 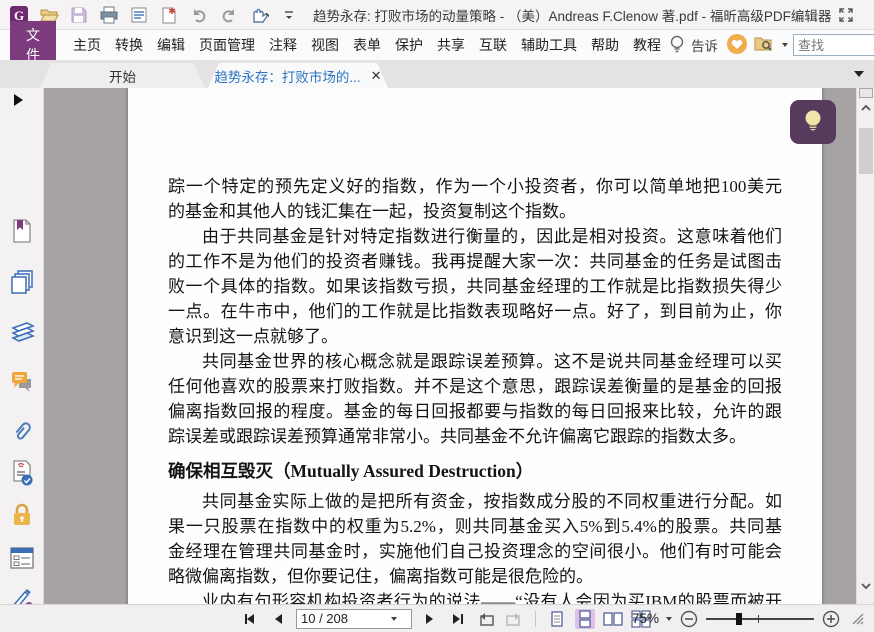 What do you see at coordinates (739, 618) in the screenshot?
I see `zoom-slider-thumb` at bounding box center [739, 618].